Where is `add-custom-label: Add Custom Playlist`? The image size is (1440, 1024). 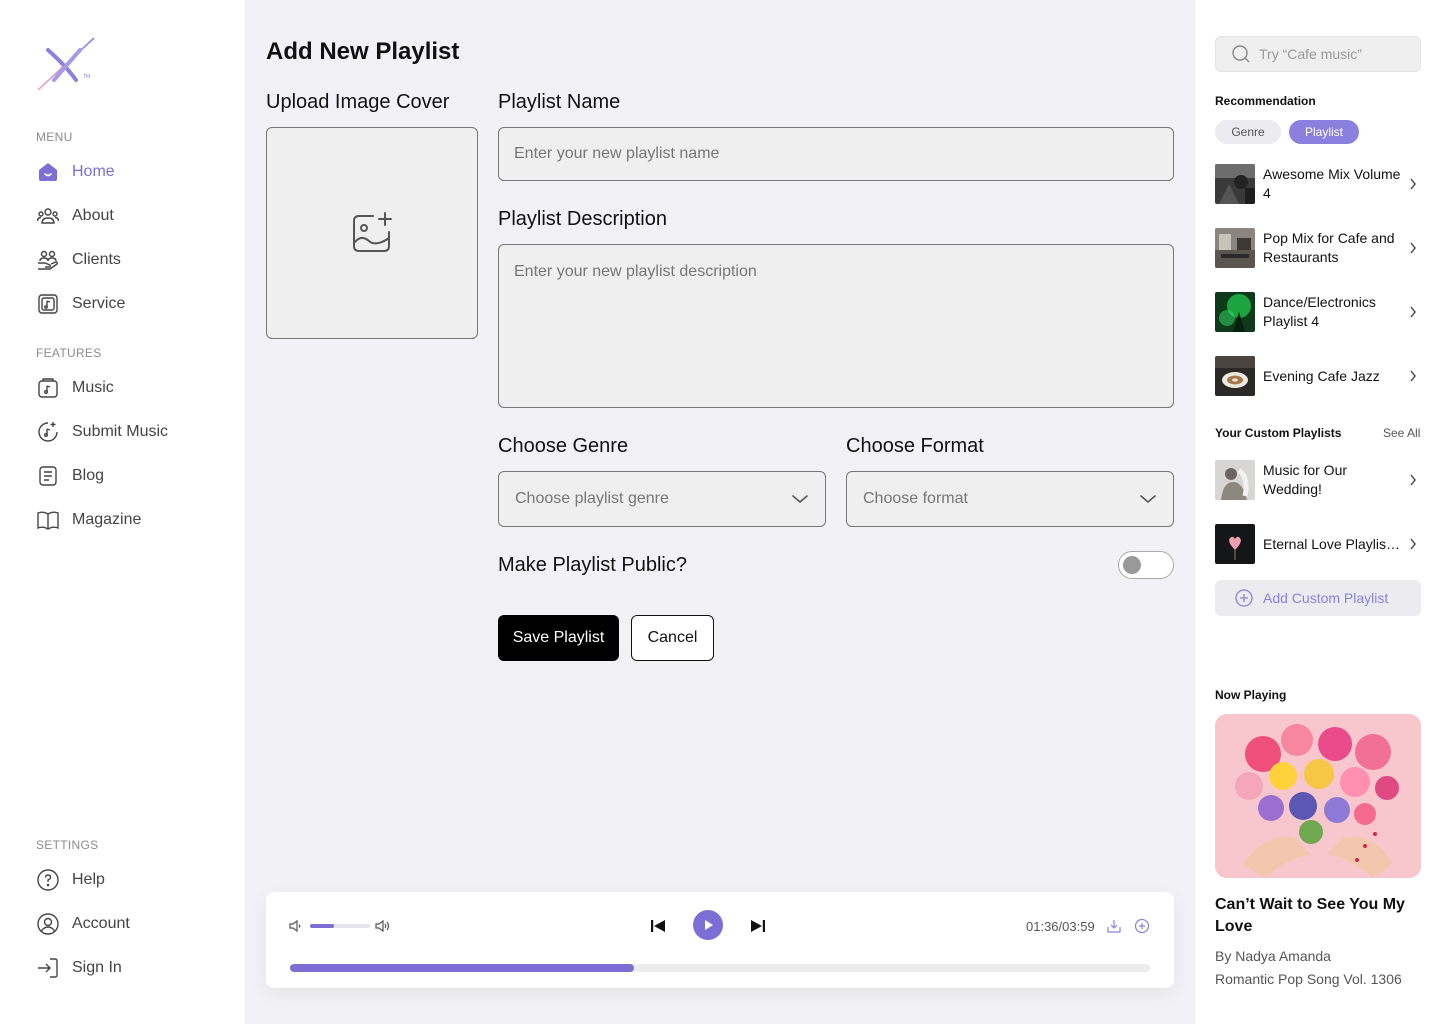 add-custom-label: Add Custom Playlist is located at coordinates (1326, 598).